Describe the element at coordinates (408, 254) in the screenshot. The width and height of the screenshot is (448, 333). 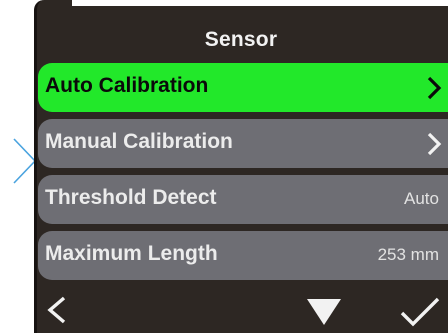
I see `menu-item-value: 253 mm` at that location.